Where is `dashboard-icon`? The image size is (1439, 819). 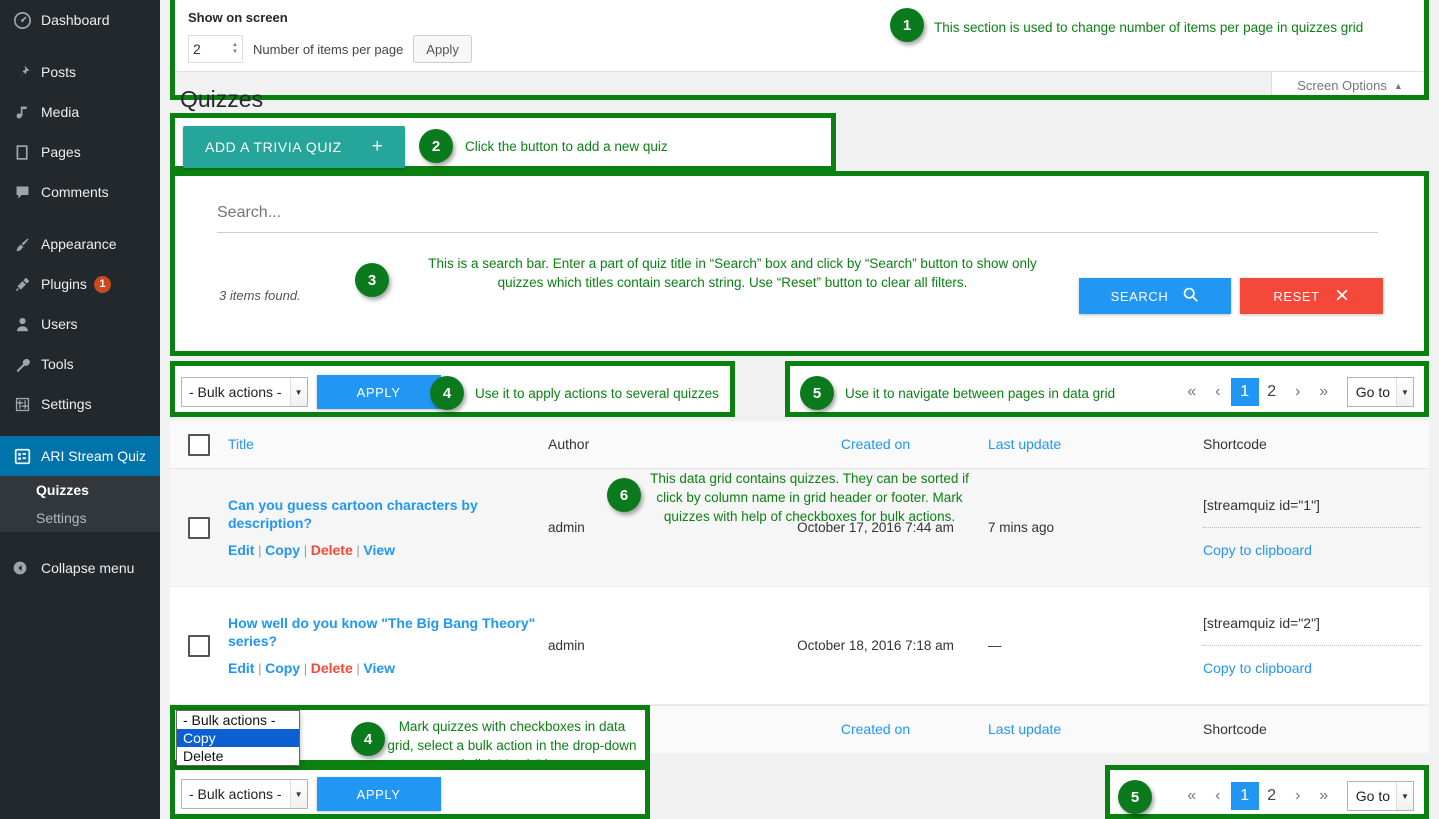 dashboard-icon is located at coordinates (22, 20).